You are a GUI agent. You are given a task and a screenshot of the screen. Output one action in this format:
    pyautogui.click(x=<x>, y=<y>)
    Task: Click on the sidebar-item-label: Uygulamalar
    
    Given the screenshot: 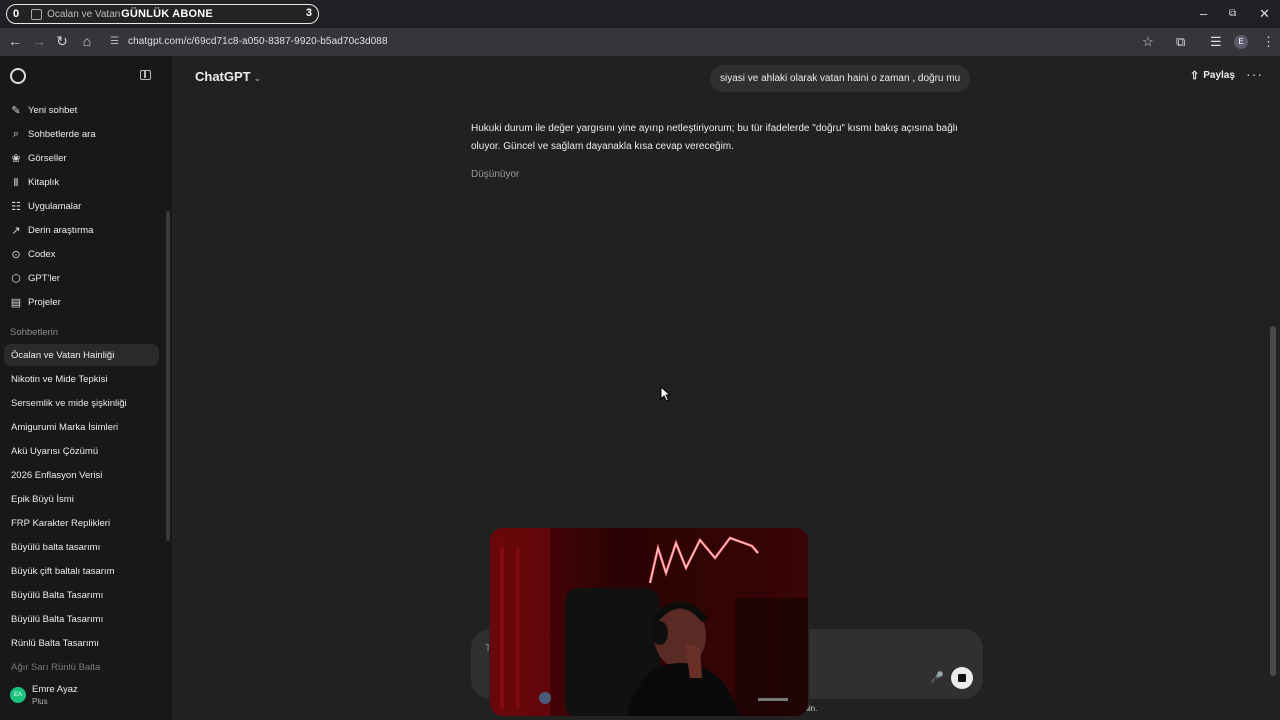 What is the action you would take?
    pyautogui.click(x=55, y=206)
    